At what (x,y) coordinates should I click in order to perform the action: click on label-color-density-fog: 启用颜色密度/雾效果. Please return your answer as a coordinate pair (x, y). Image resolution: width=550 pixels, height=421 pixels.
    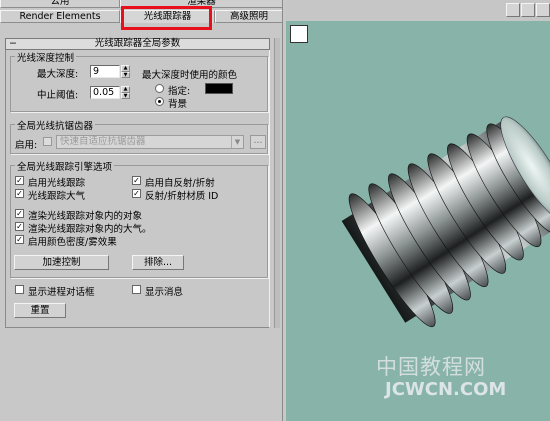
    Looking at the image, I should click on (72, 242).